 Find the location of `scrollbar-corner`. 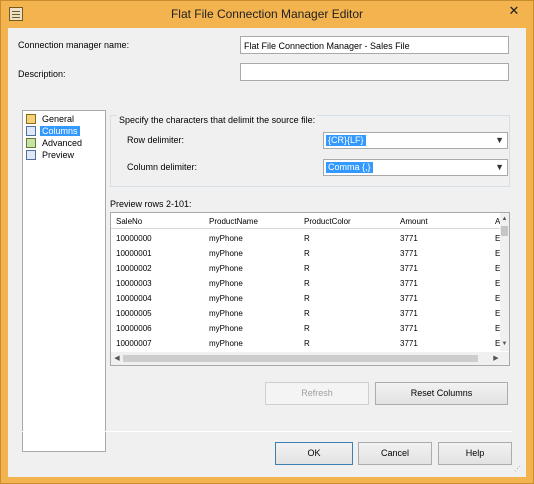

scrollbar-corner is located at coordinates (504, 358).